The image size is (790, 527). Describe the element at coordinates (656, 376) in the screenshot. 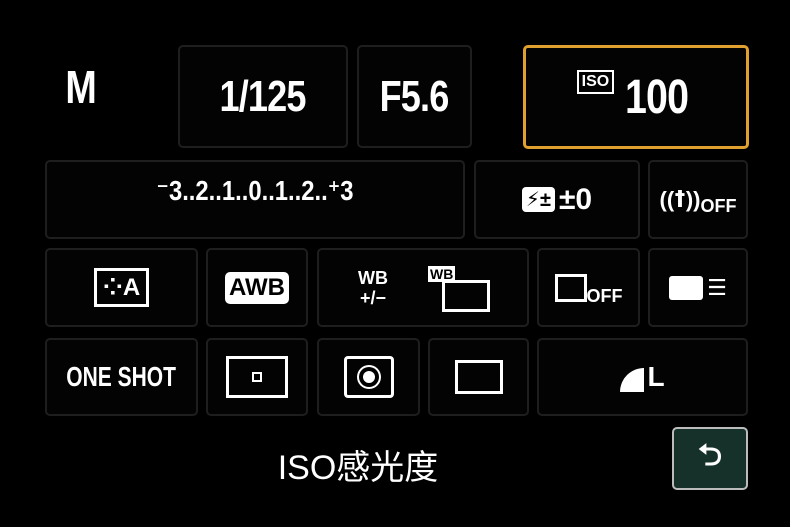

I see `image-quality-value: L` at that location.